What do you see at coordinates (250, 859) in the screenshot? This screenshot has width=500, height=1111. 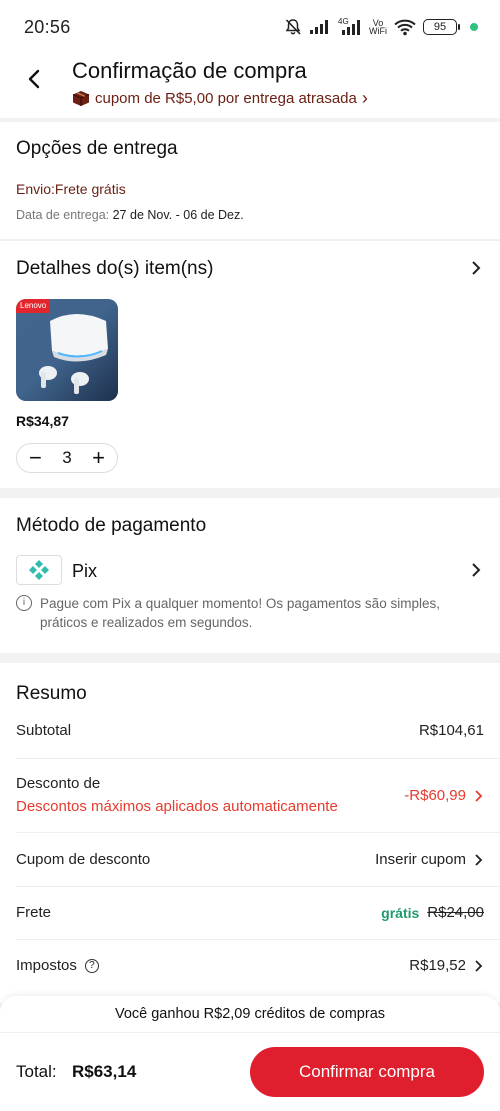 I see `coupon-row: Cupom de desconto Inserir cupom` at bounding box center [250, 859].